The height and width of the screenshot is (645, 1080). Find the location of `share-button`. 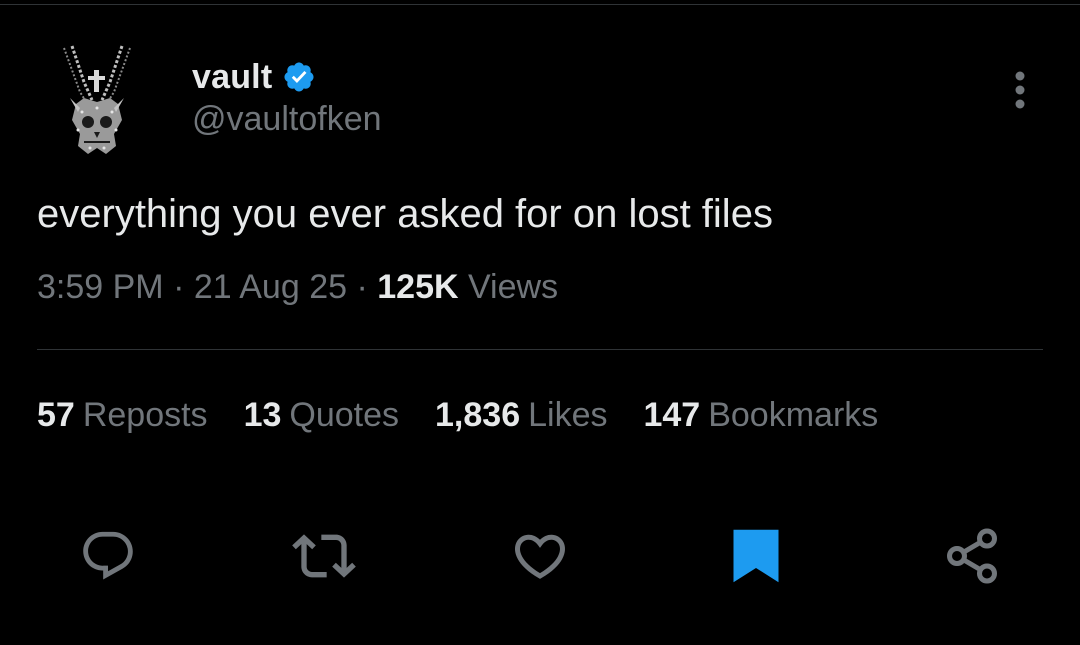

share-button is located at coordinates (972, 556).